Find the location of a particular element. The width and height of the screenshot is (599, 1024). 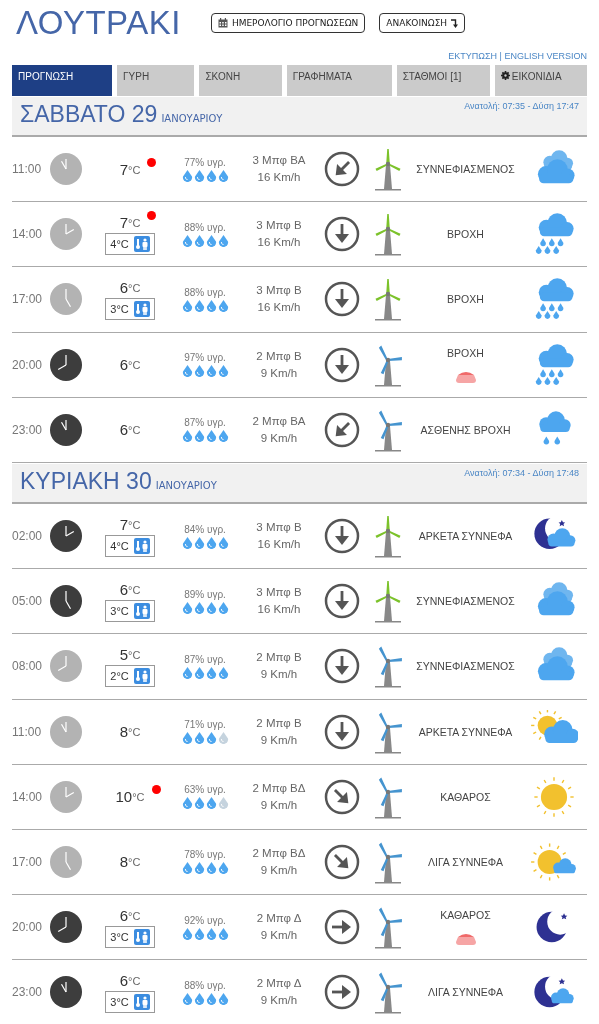

header-link: ΕΚΤΥΠΩΣΗ is located at coordinates (473, 56).